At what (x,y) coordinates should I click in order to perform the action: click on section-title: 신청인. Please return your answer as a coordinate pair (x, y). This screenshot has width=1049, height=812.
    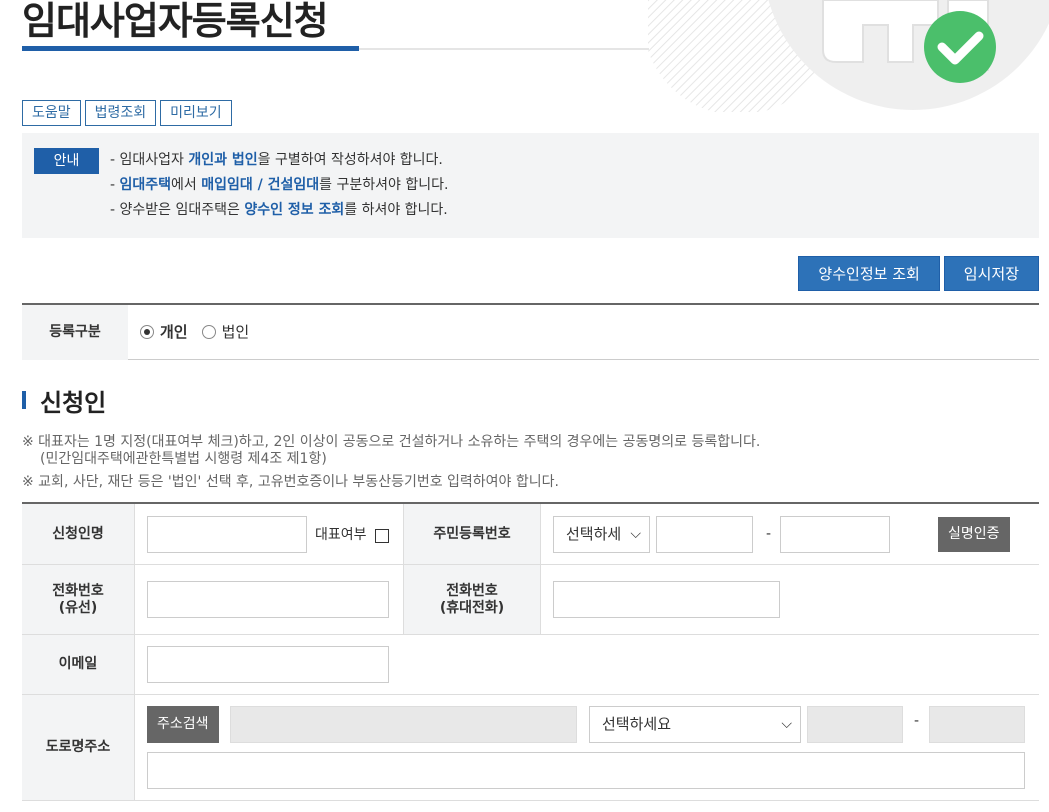
    Looking at the image, I should click on (73, 403).